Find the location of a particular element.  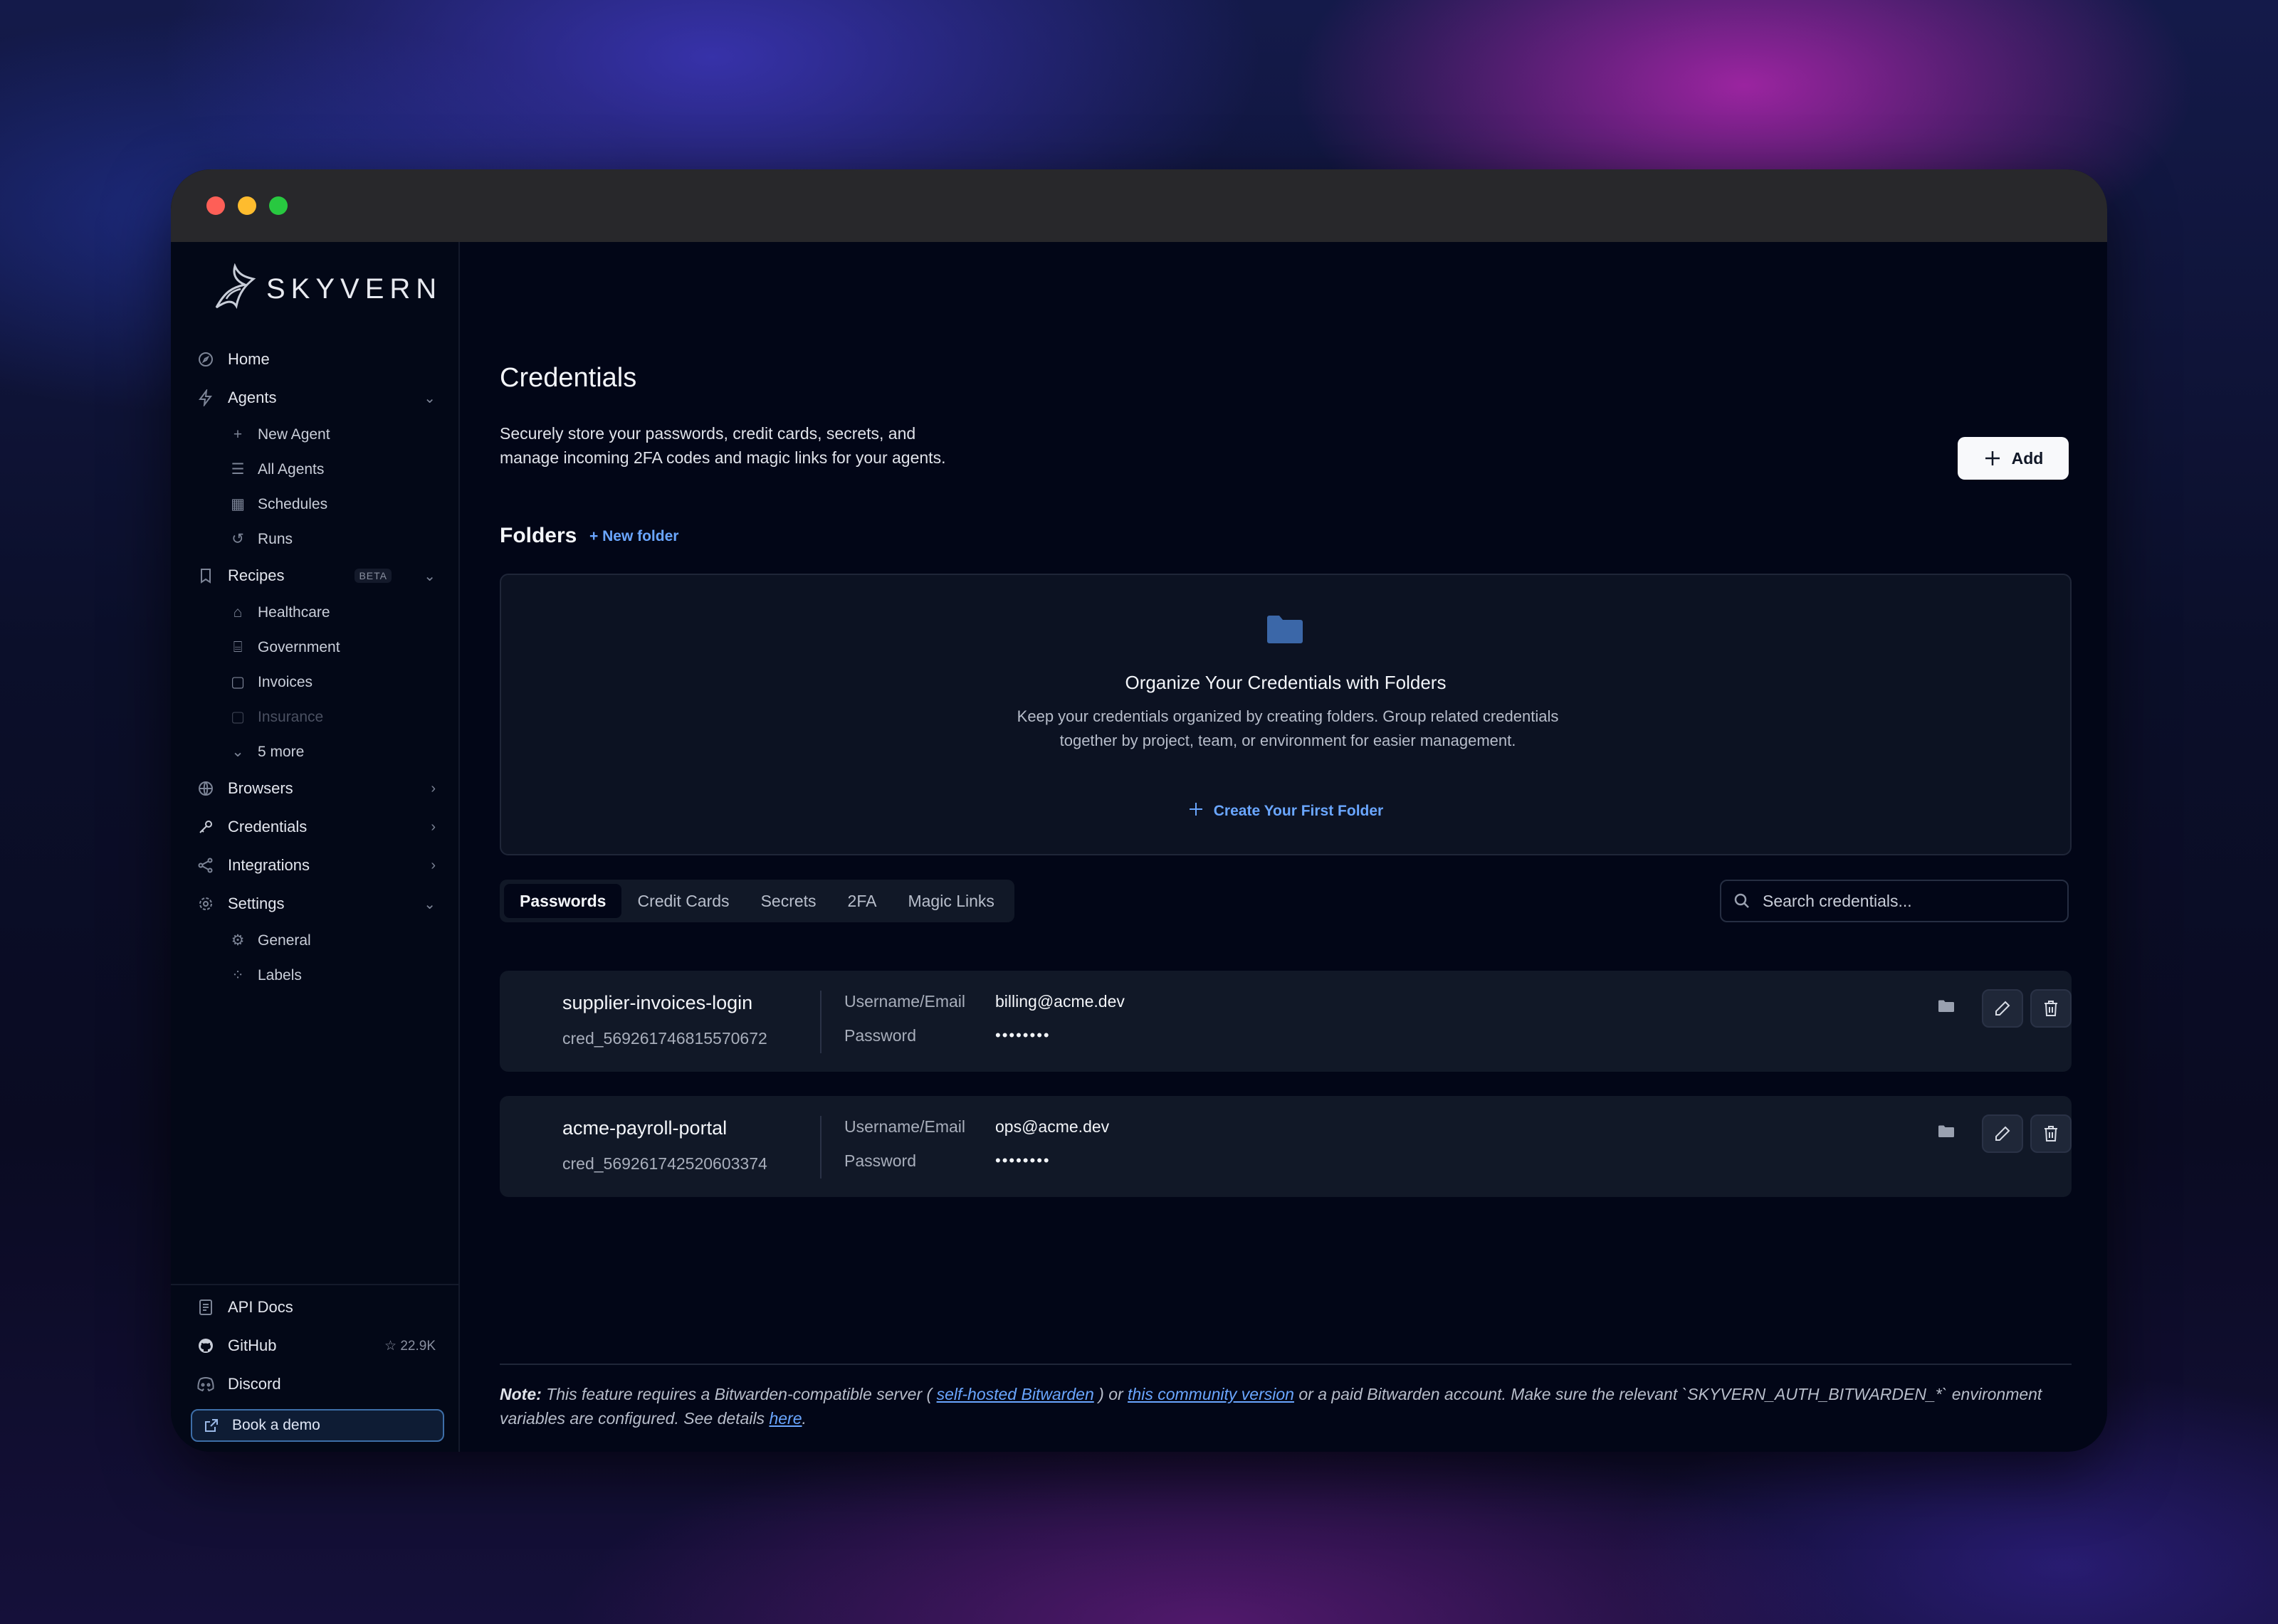

tab-passwords: Passwords is located at coordinates (563, 901).